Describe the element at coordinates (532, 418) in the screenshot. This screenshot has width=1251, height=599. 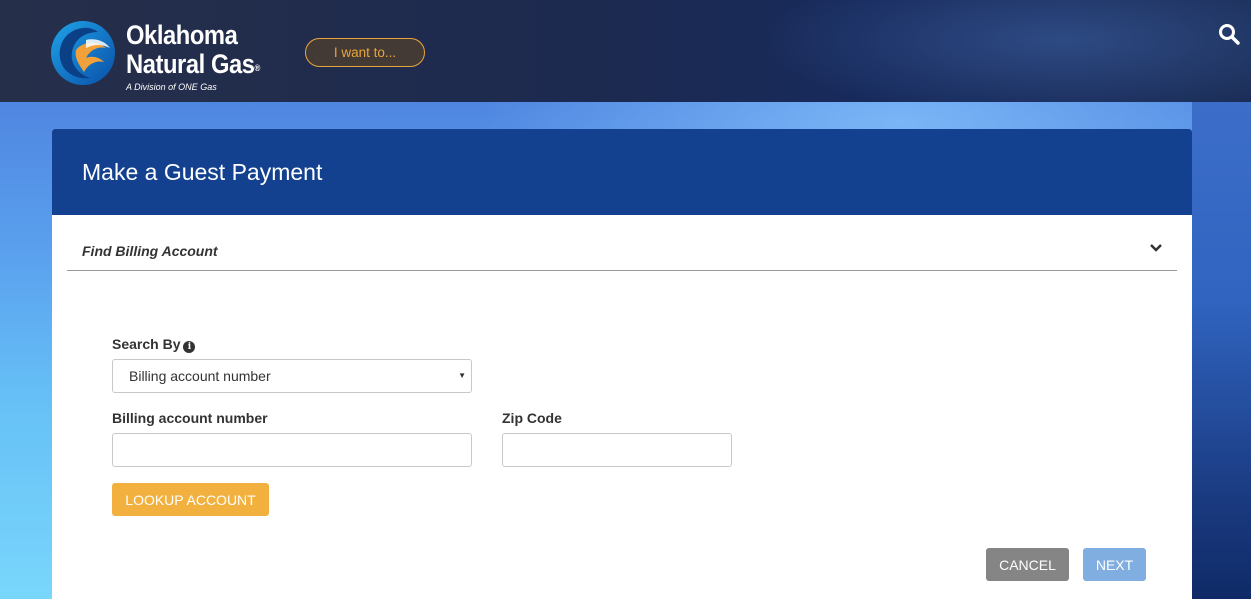
I see `zip-code-label: Zip Code` at that location.